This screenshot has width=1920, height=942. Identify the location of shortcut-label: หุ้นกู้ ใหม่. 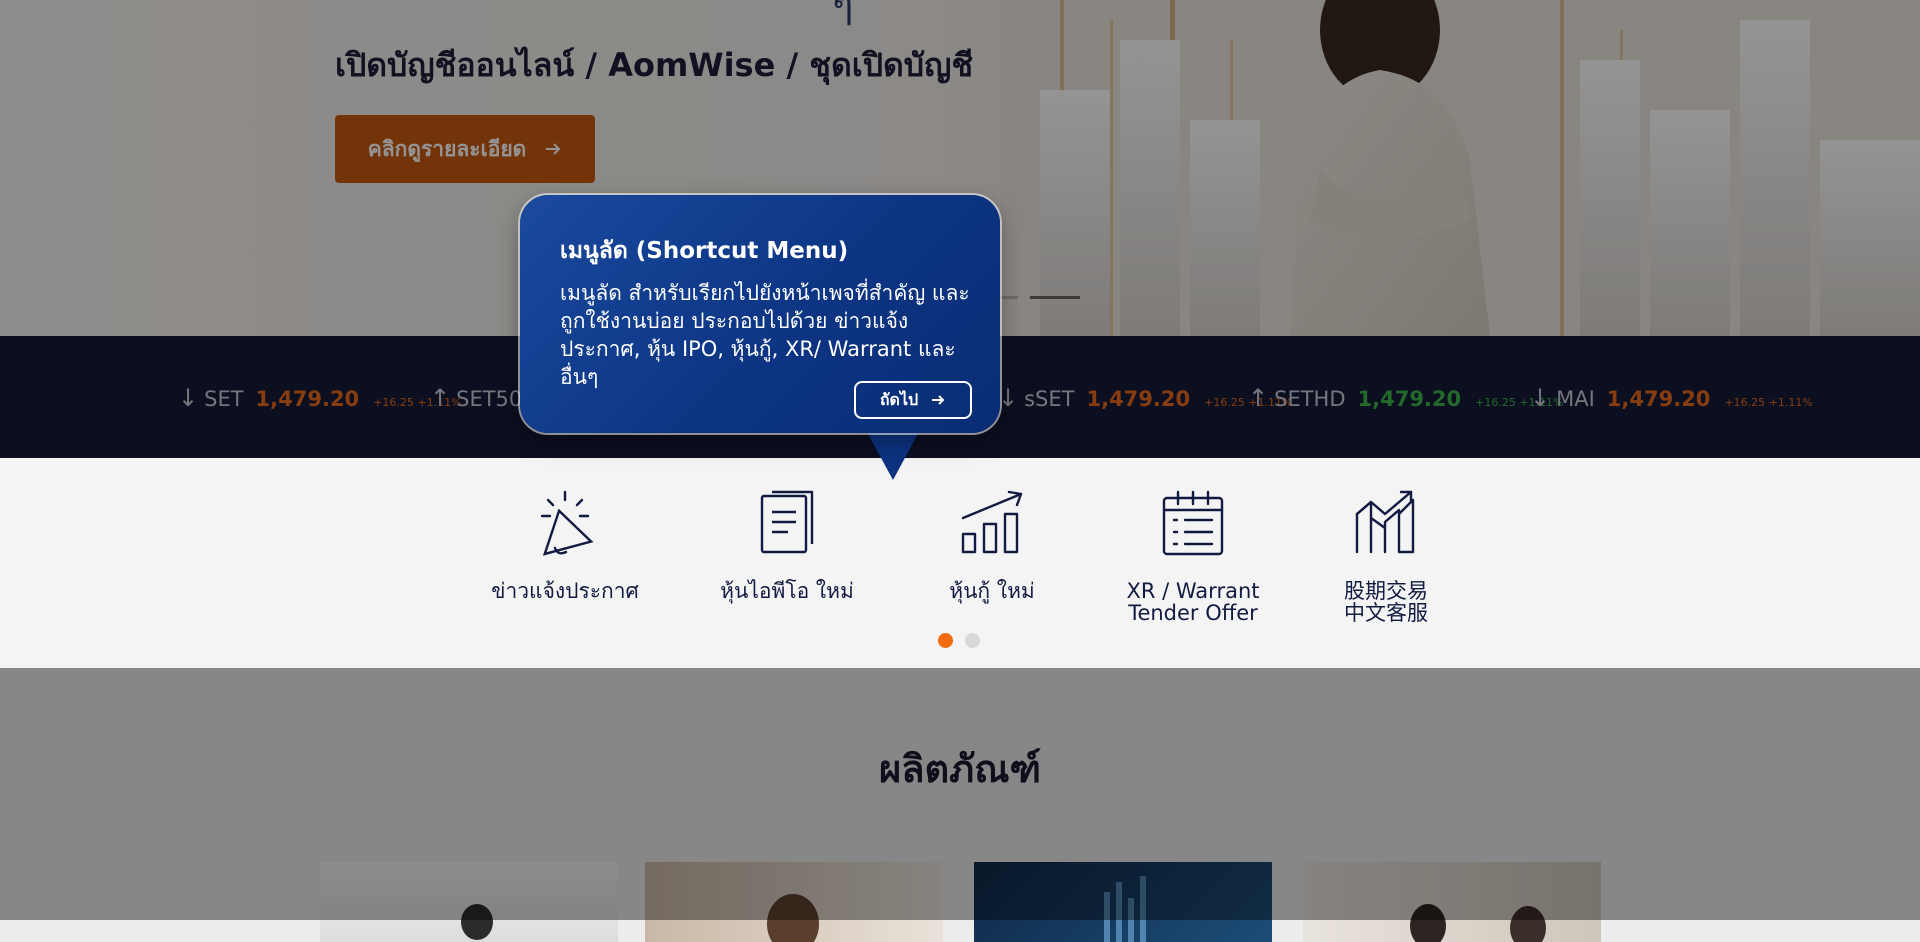
(992, 591).